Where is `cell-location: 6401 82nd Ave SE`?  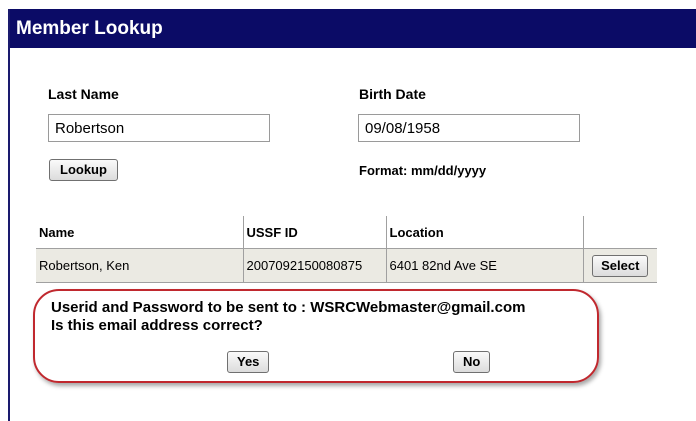 cell-location: 6401 82nd Ave SE is located at coordinates (484, 265).